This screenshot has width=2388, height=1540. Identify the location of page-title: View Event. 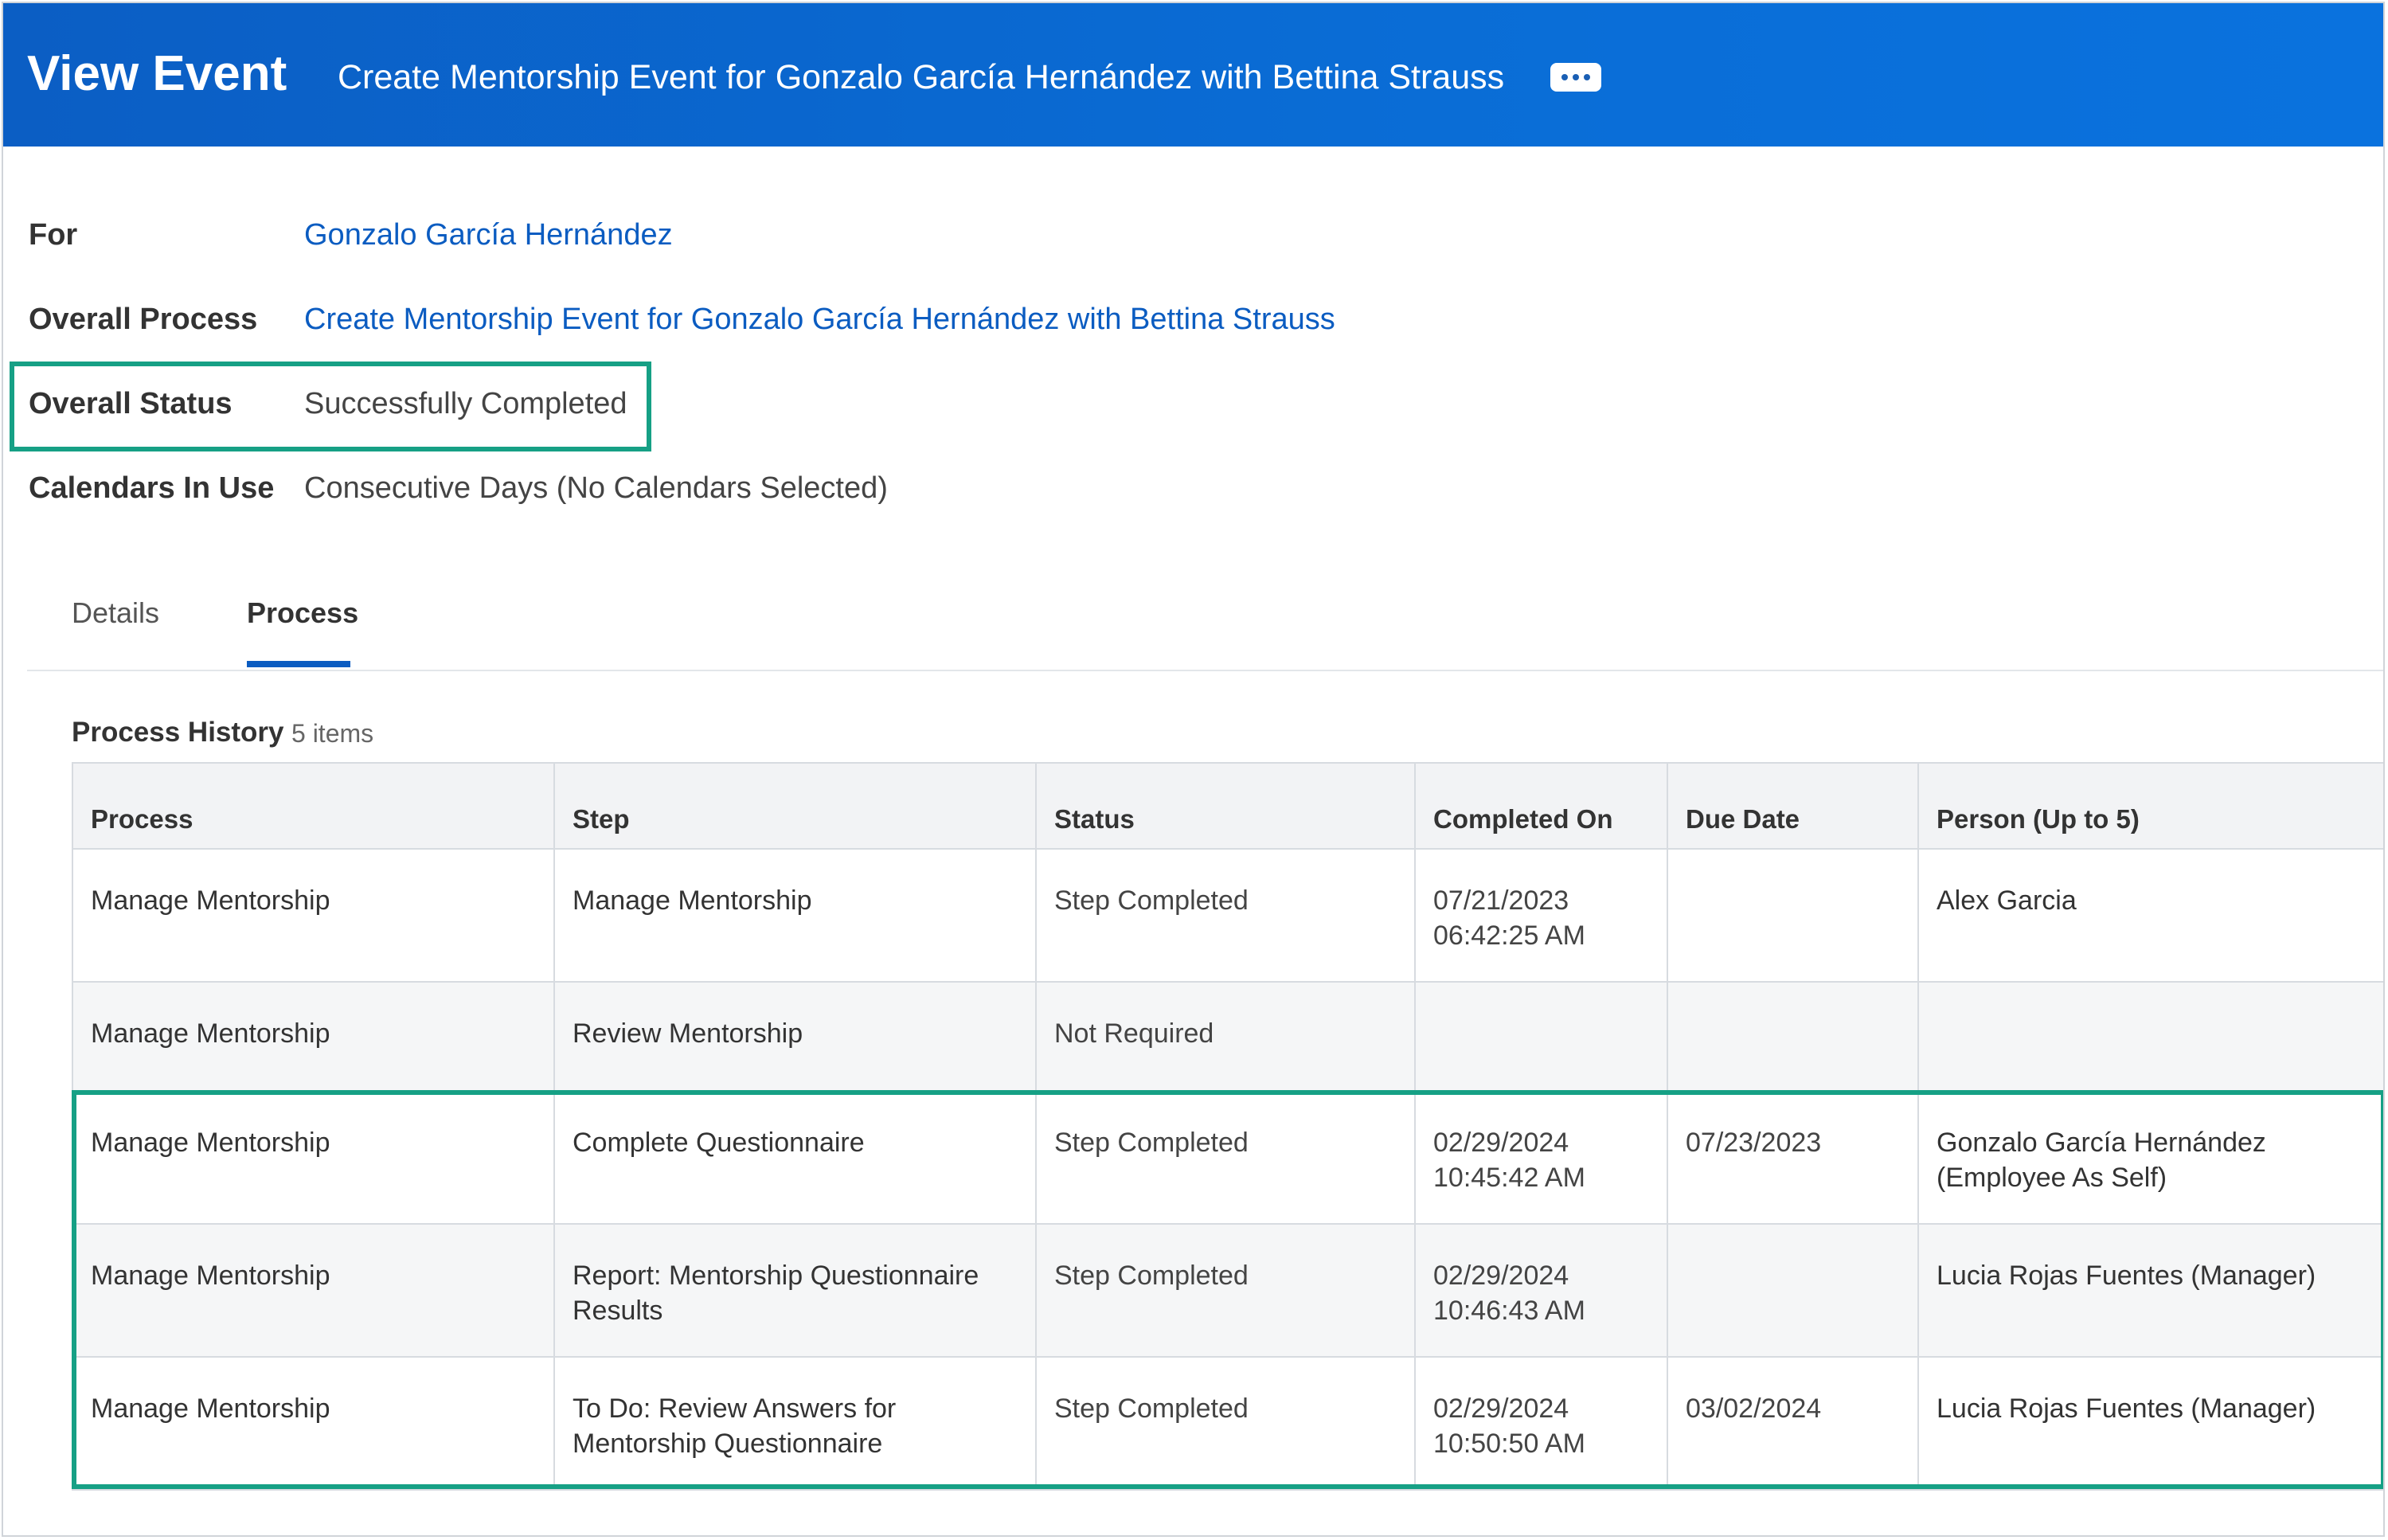
(157, 73).